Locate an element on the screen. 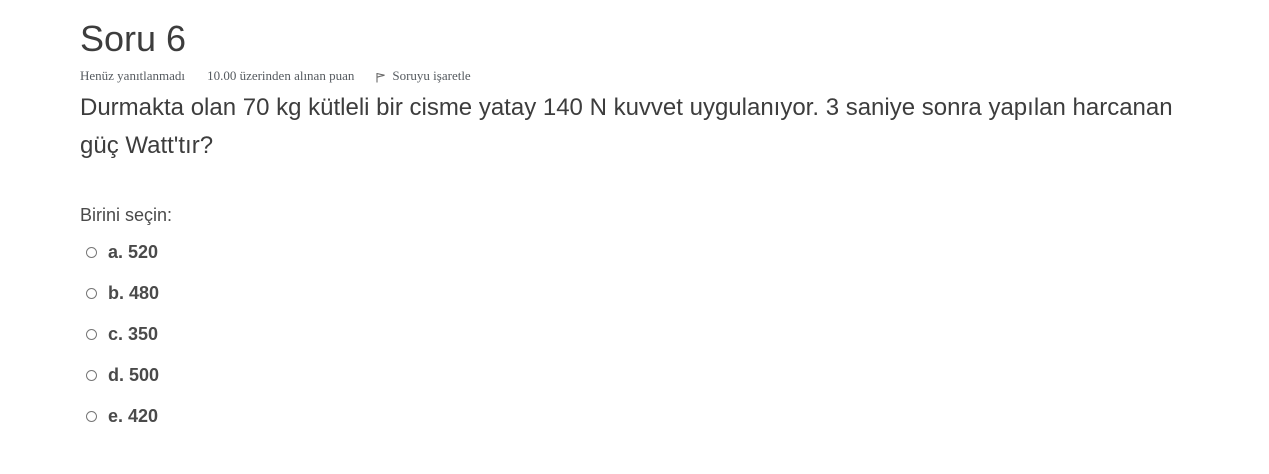  answer-option-c: c. 350 is located at coordinates (119, 334).